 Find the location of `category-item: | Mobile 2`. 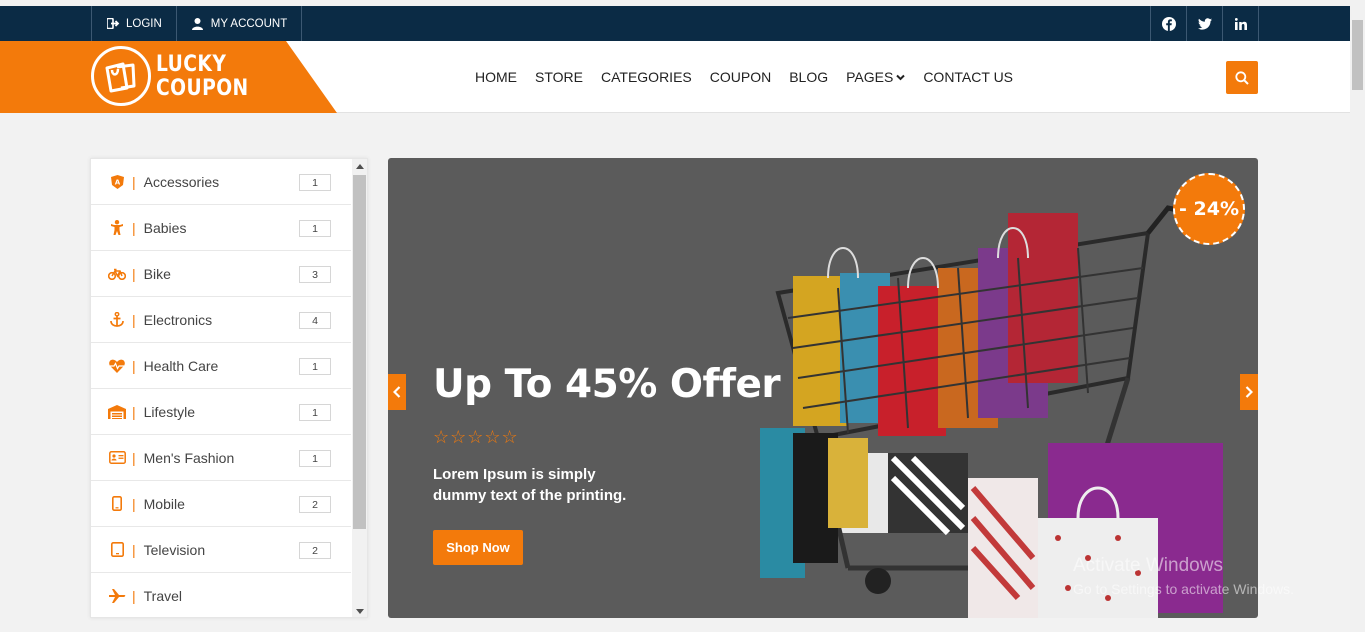

category-item: | Mobile 2 is located at coordinates (221, 504).